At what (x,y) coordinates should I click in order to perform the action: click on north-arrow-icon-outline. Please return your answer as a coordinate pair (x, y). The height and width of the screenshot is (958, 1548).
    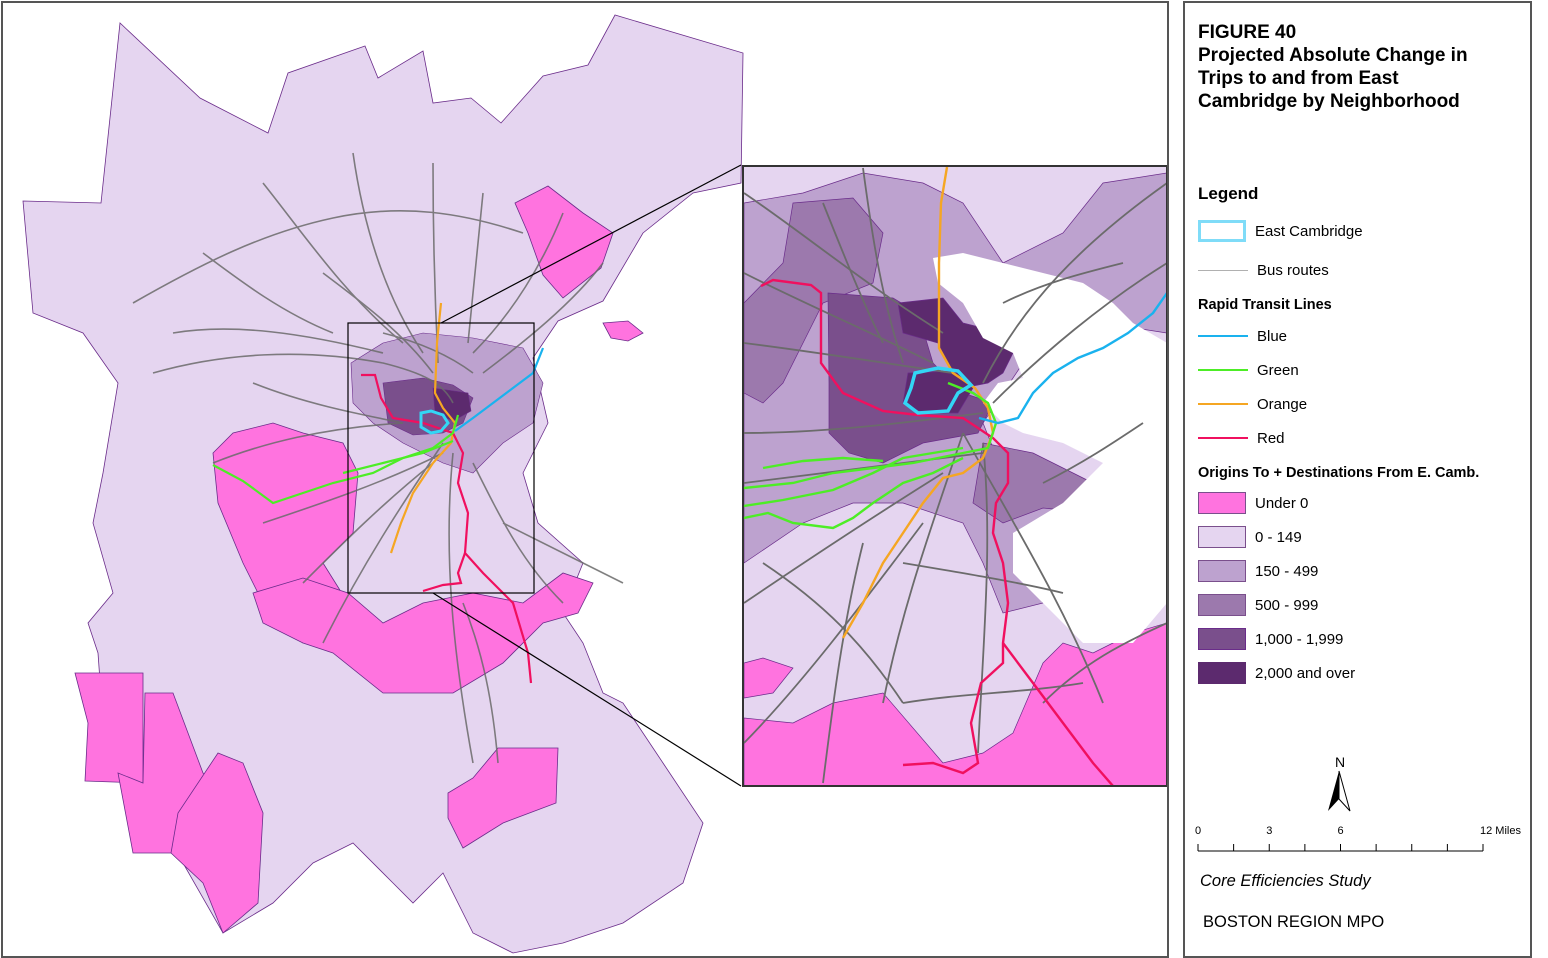
    Looking at the image, I should click on (1344, 791).